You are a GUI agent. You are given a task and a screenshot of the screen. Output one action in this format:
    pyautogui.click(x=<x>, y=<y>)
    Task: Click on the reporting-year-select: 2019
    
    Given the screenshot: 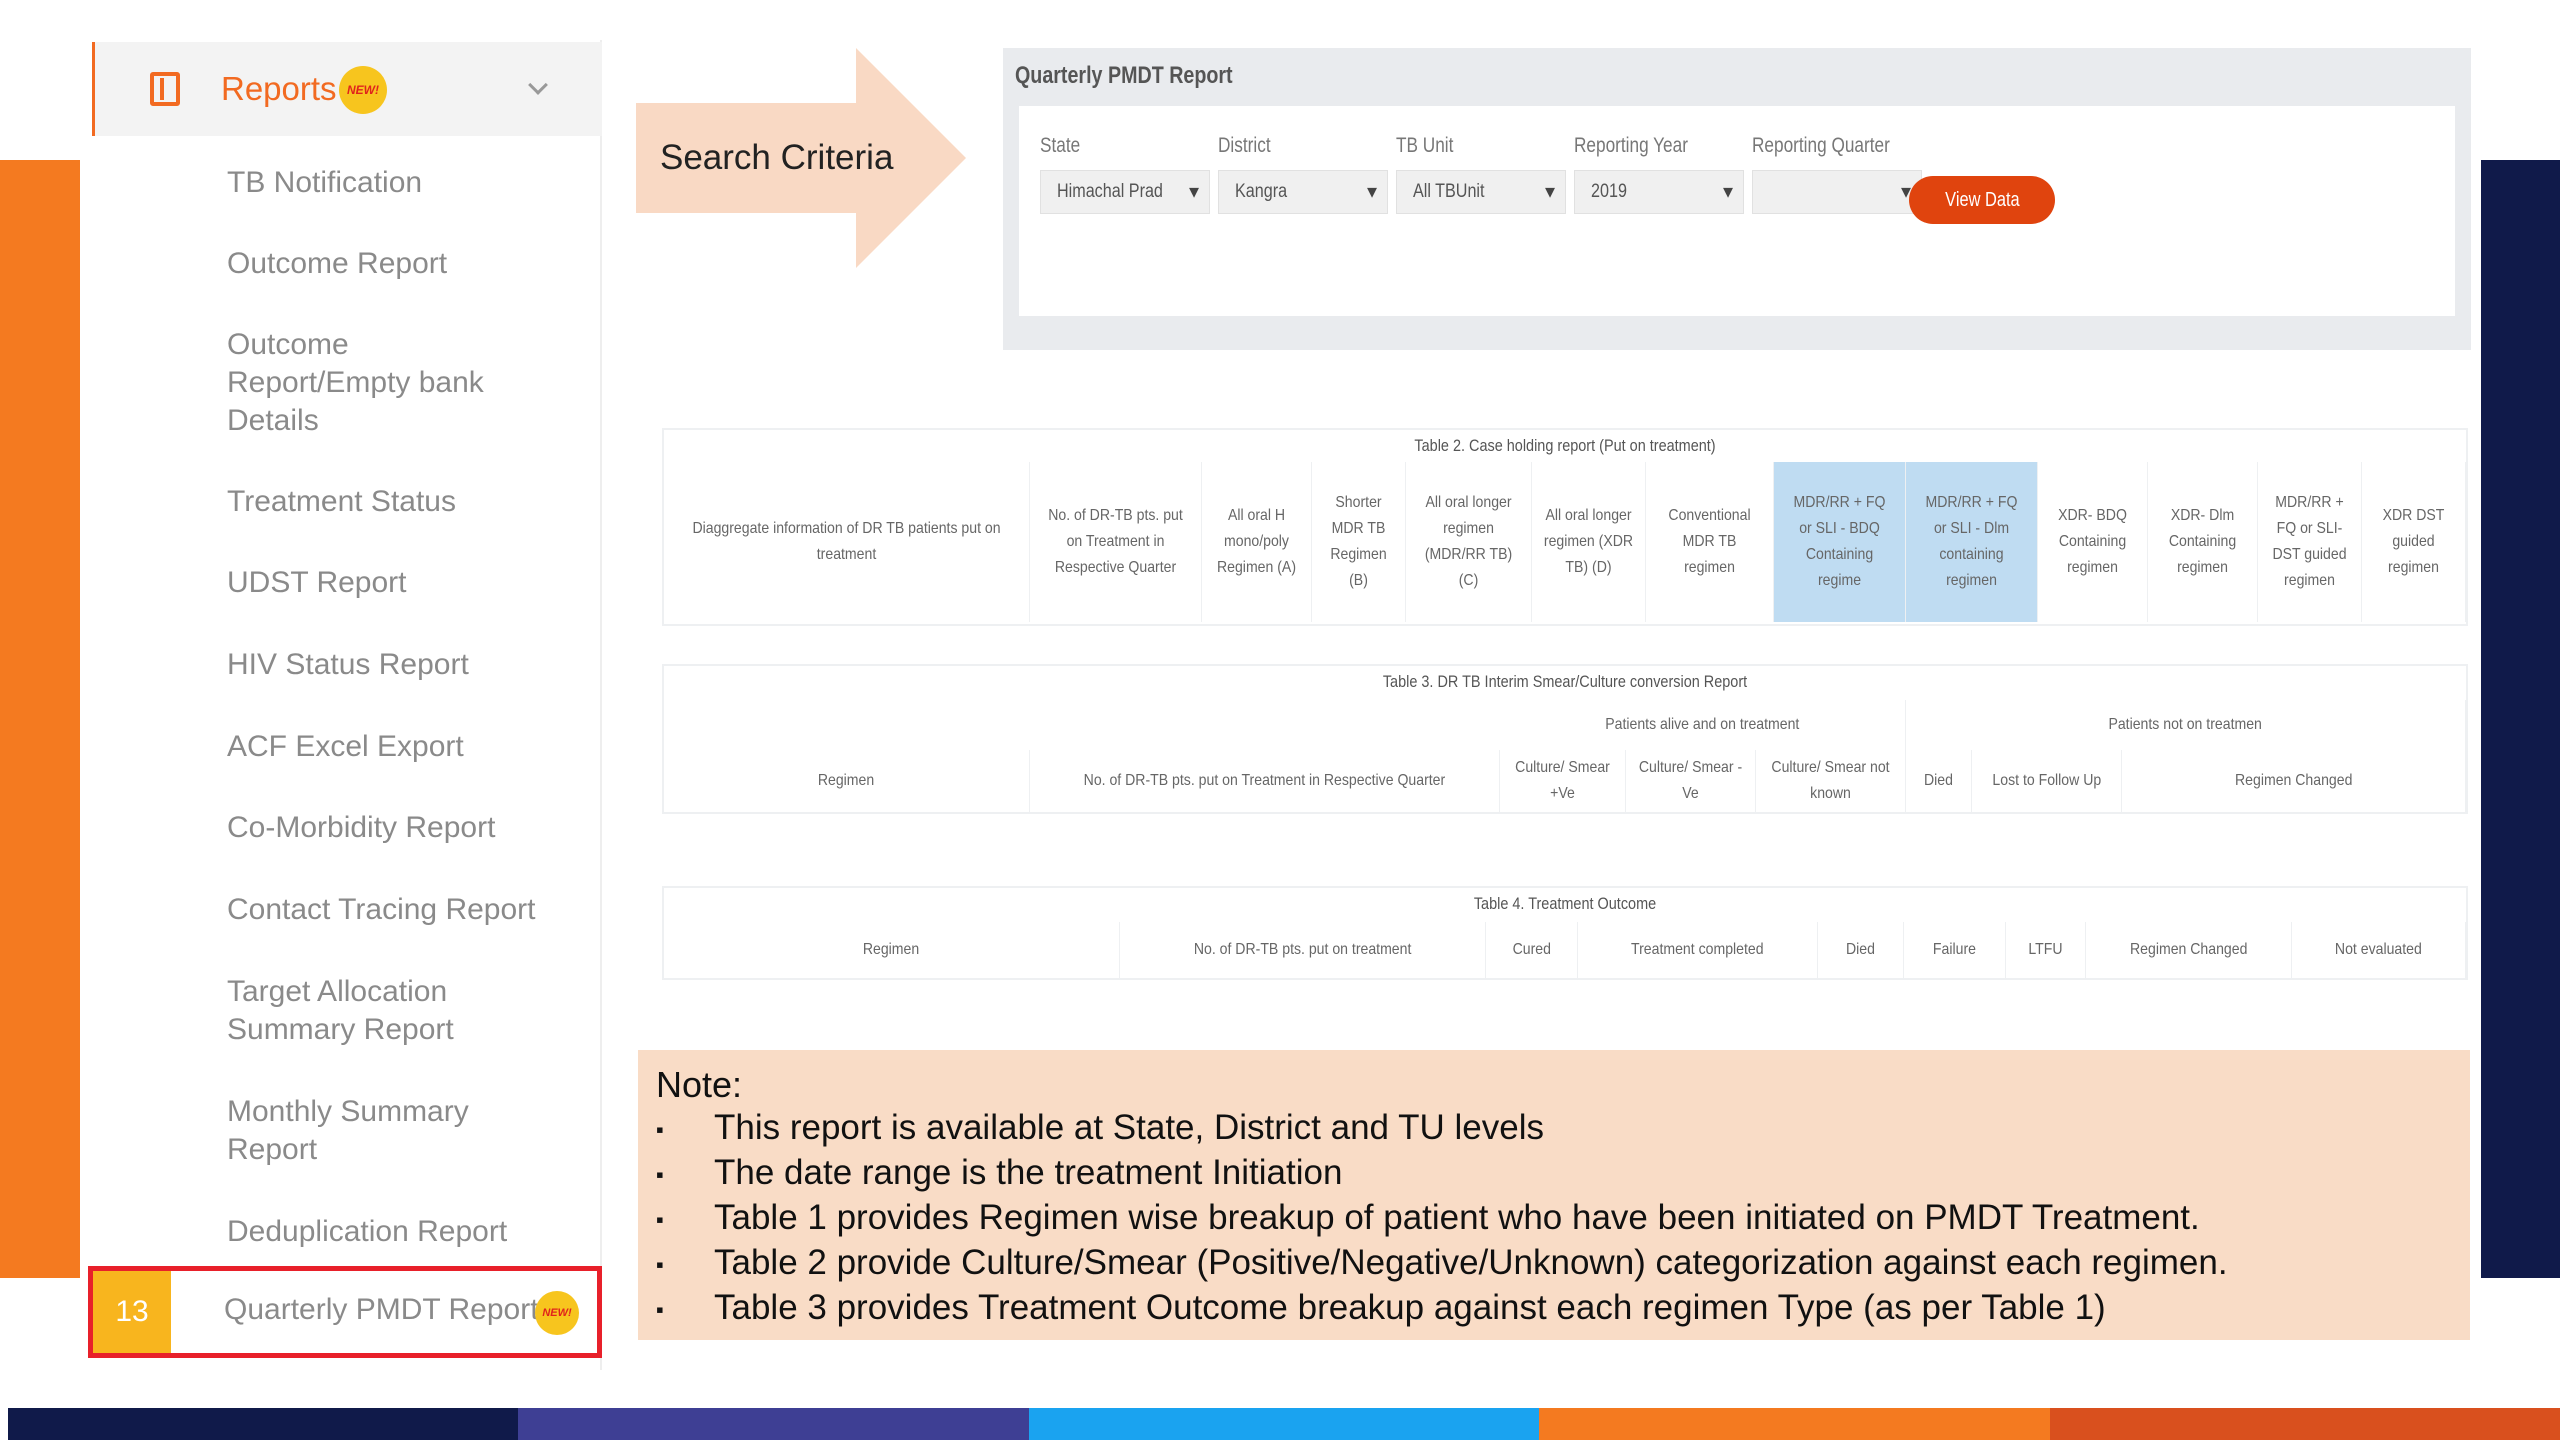 What is the action you would take?
    pyautogui.click(x=1659, y=192)
    